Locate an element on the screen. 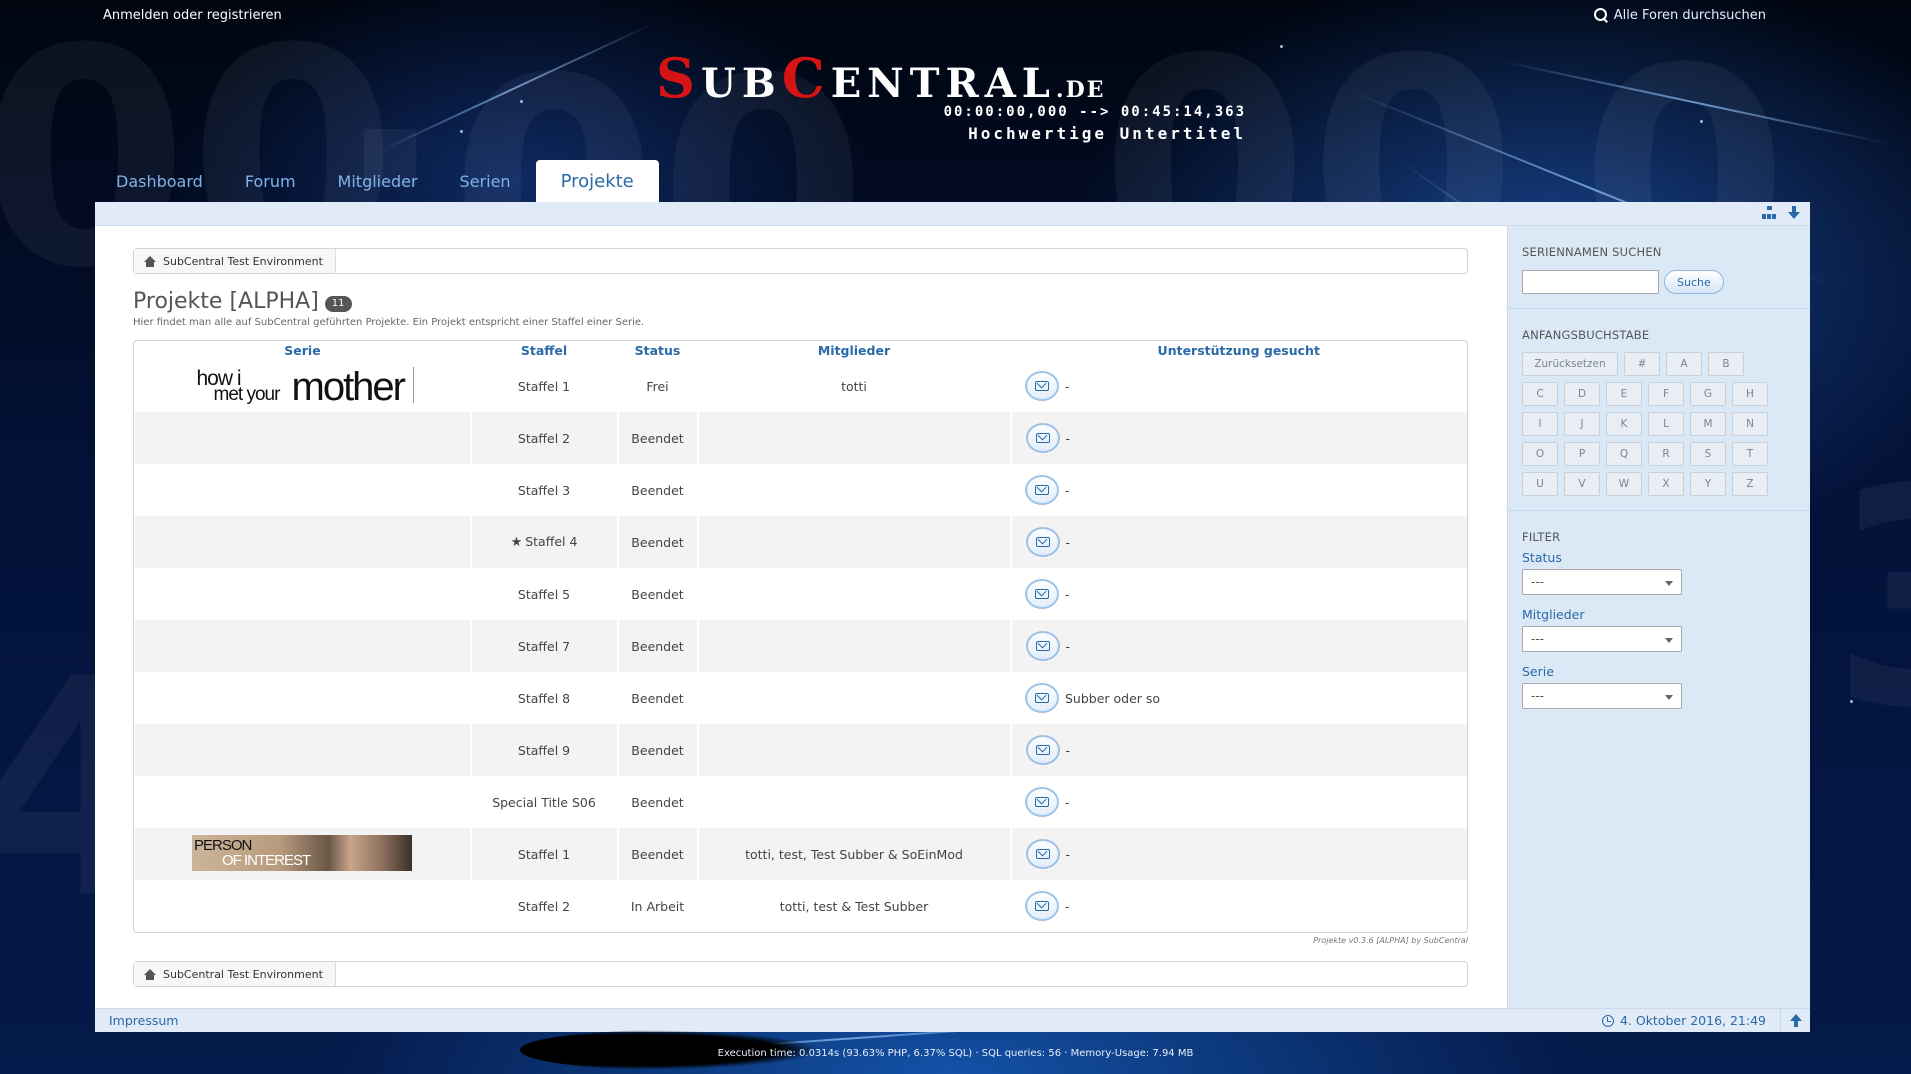  filter-members-label: Mitglieder is located at coordinates (1553, 614).